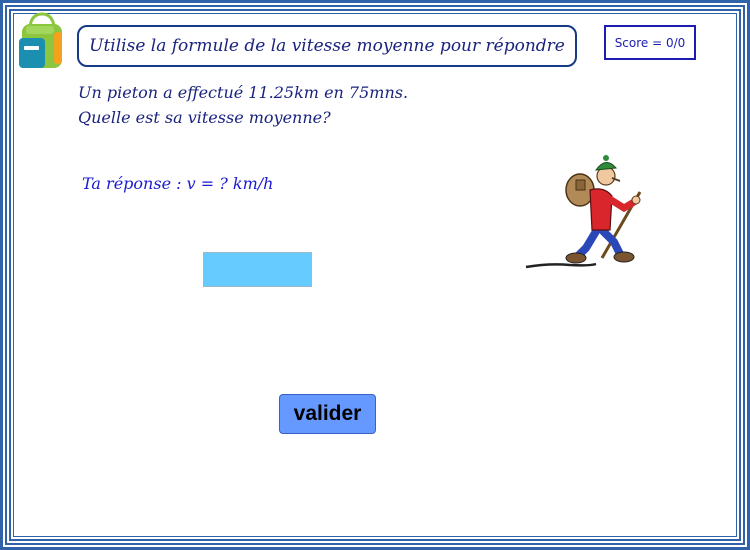 This screenshot has width=750, height=550. What do you see at coordinates (178, 183) in the screenshot?
I see `answer-prompt: Ta réponse : v = ? km/h` at bounding box center [178, 183].